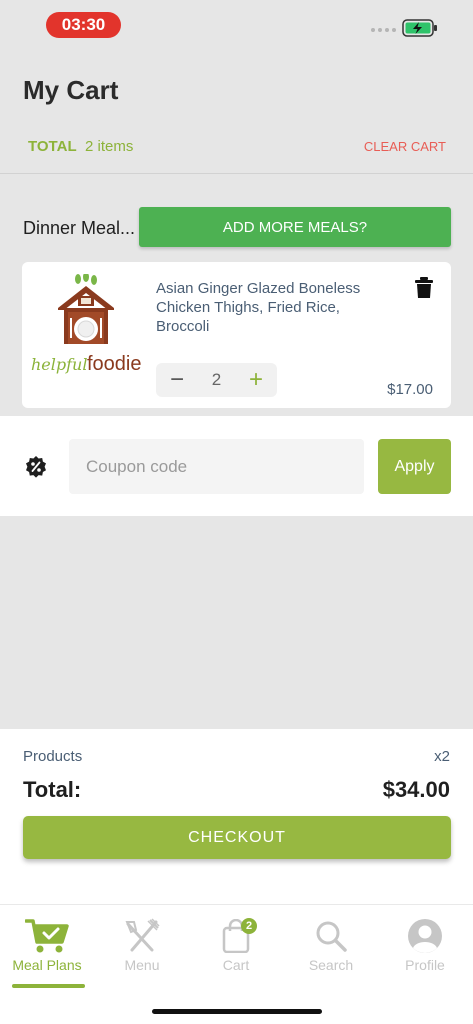  What do you see at coordinates (295, 227) in the screenshot?
I see `add-more-meals-button: ADD MORE MEALS?` at bounding box center [295, 227].